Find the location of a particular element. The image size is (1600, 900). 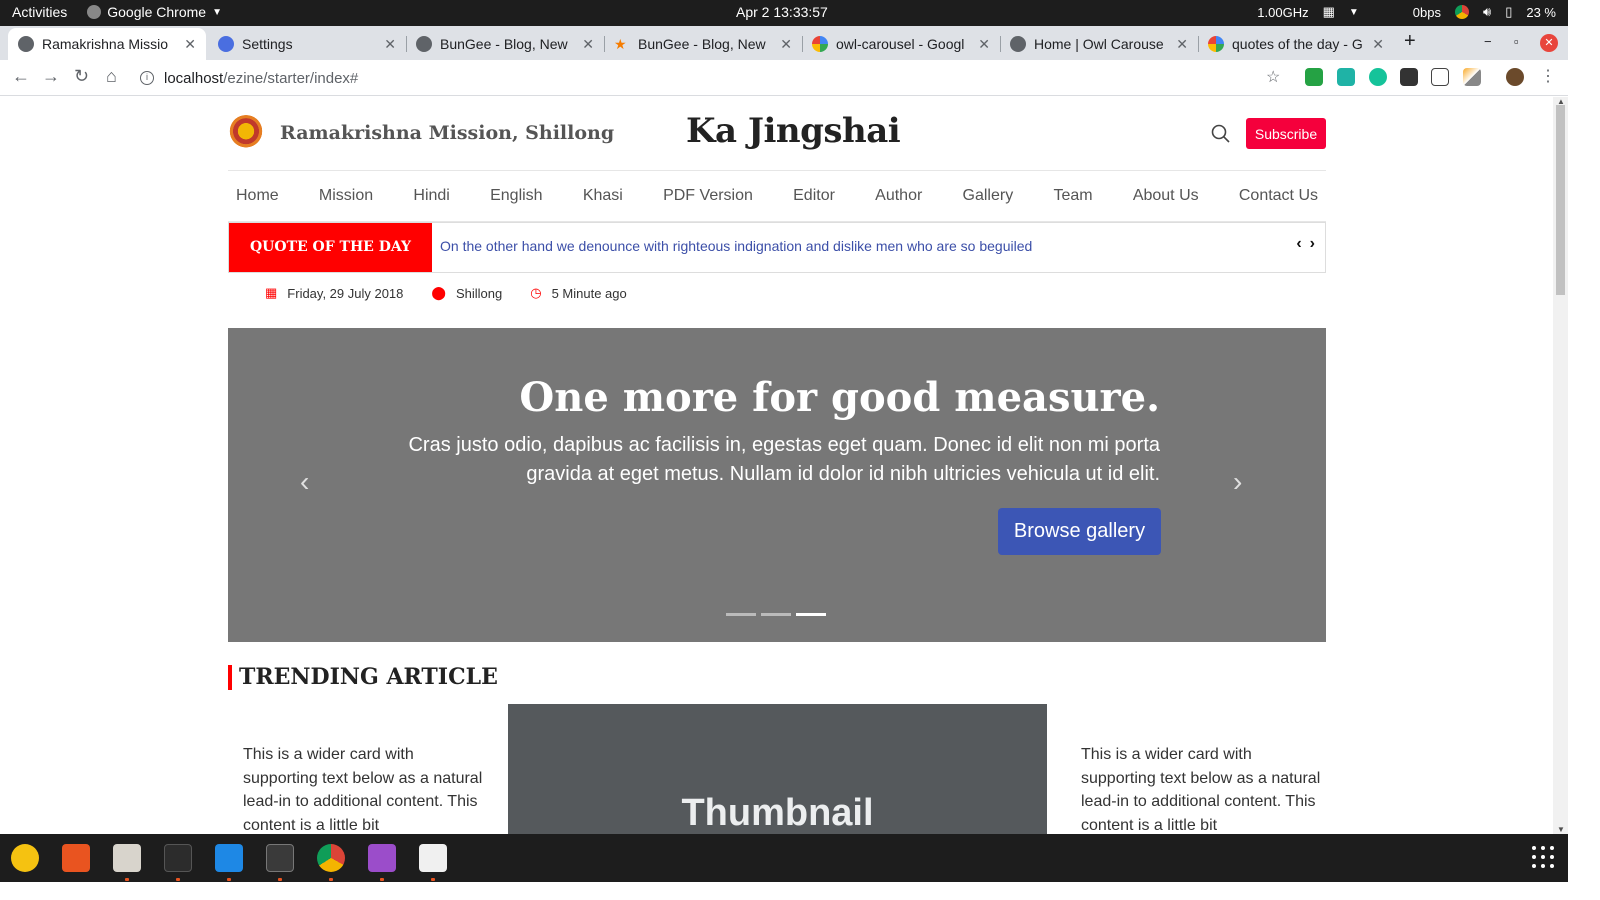

cpu-chip-icon: ▦ is located at coordinates (1328, 11).